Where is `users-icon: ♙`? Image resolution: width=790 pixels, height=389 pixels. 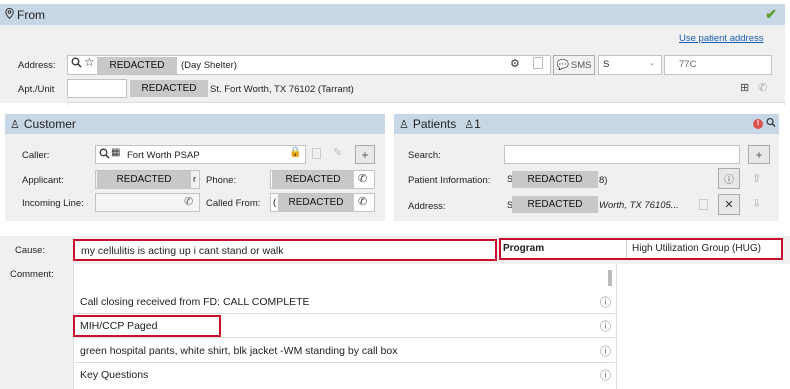 users-icon: ♙ is located at coordinates (469, 124).